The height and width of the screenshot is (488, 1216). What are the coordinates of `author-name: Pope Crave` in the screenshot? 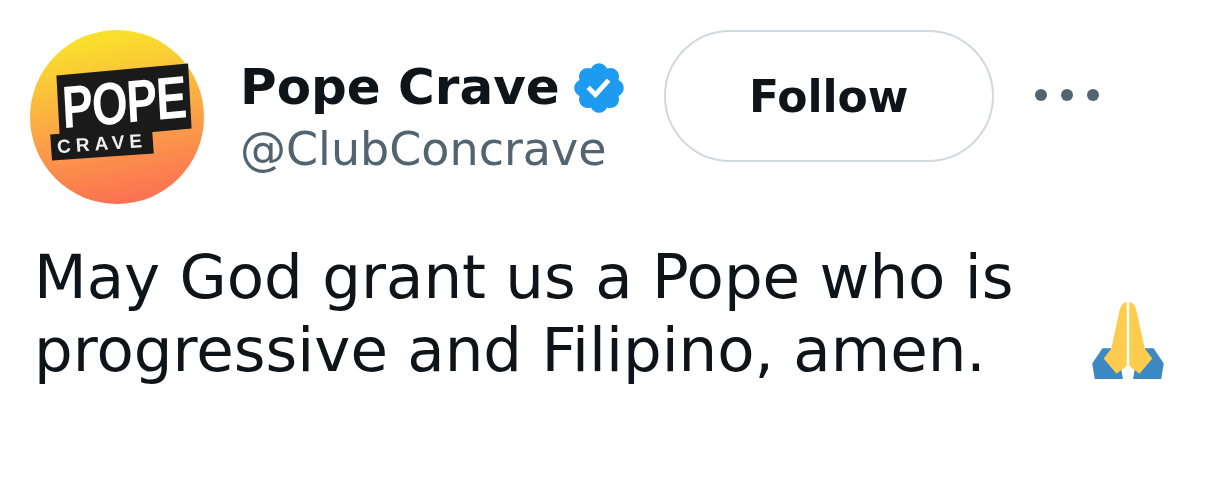 It's located at (400, 87).